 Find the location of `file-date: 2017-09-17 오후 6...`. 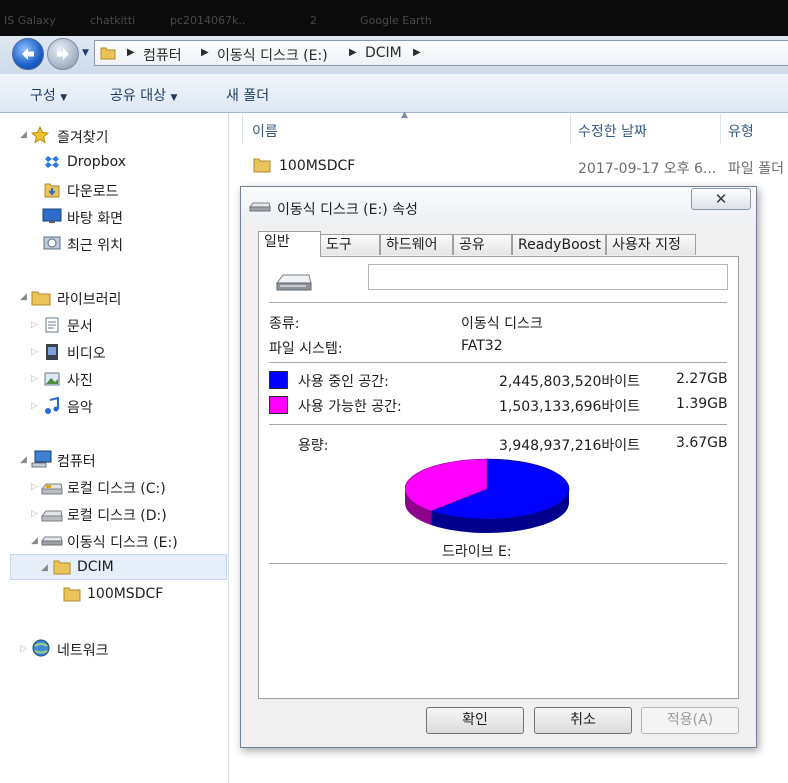

file-date: 2017-09-17 오후 6... is located at coordinates (647, 169).